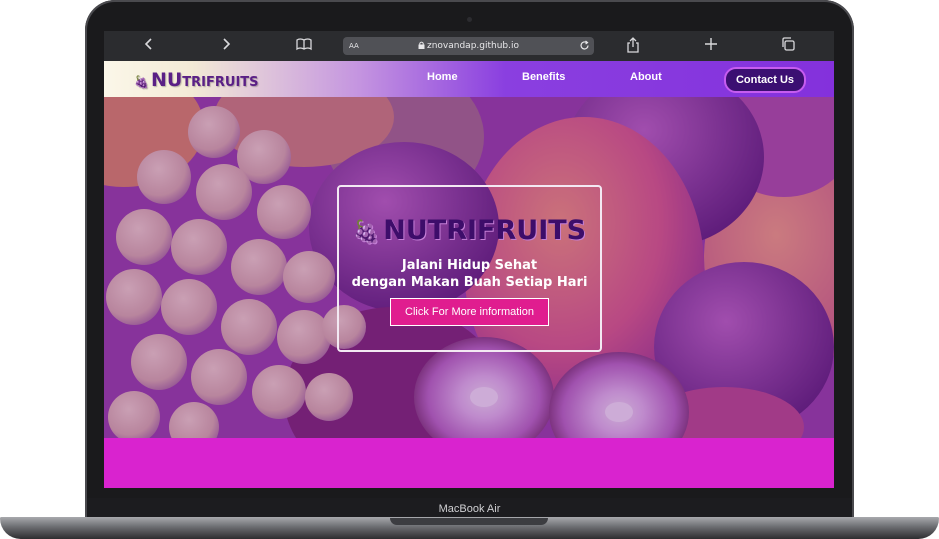 The width and height of the screenshot is (939, 539). I want to click on magenta-section-band, so click(469, 463).